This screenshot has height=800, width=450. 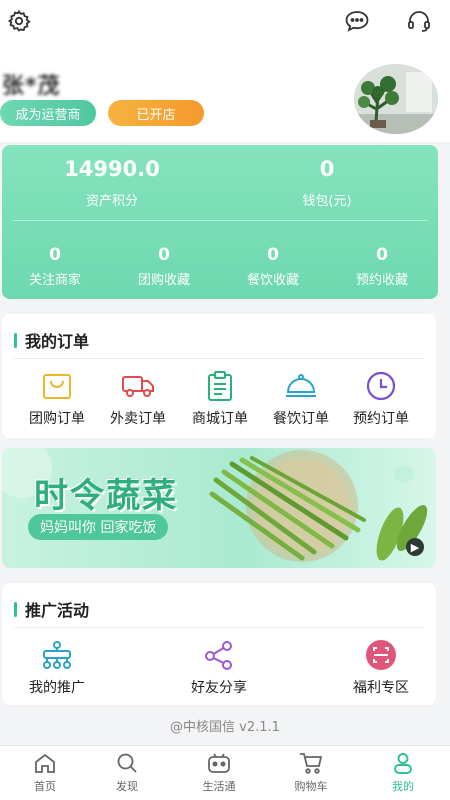 I want to click on wallet-label: 钱包(元), so click(x=327, y=201).